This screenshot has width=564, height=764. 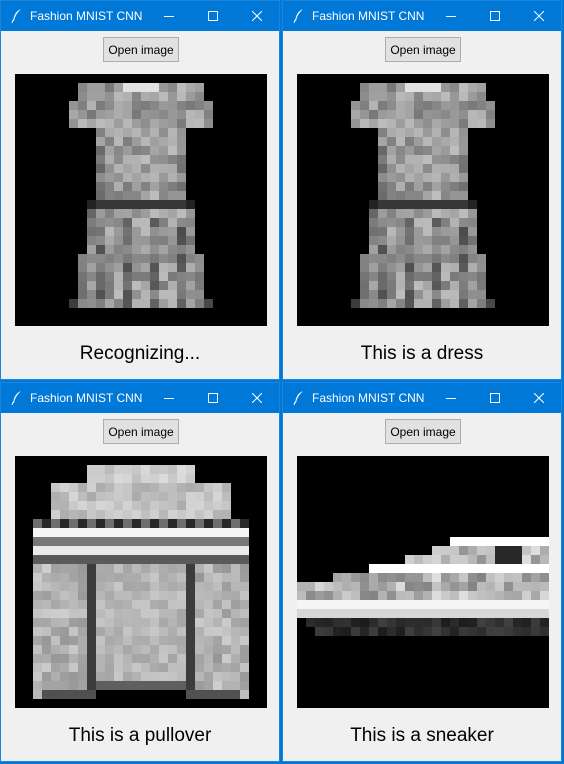 I want to click on sneaker-pixel-image, so click(x=423, y=586).